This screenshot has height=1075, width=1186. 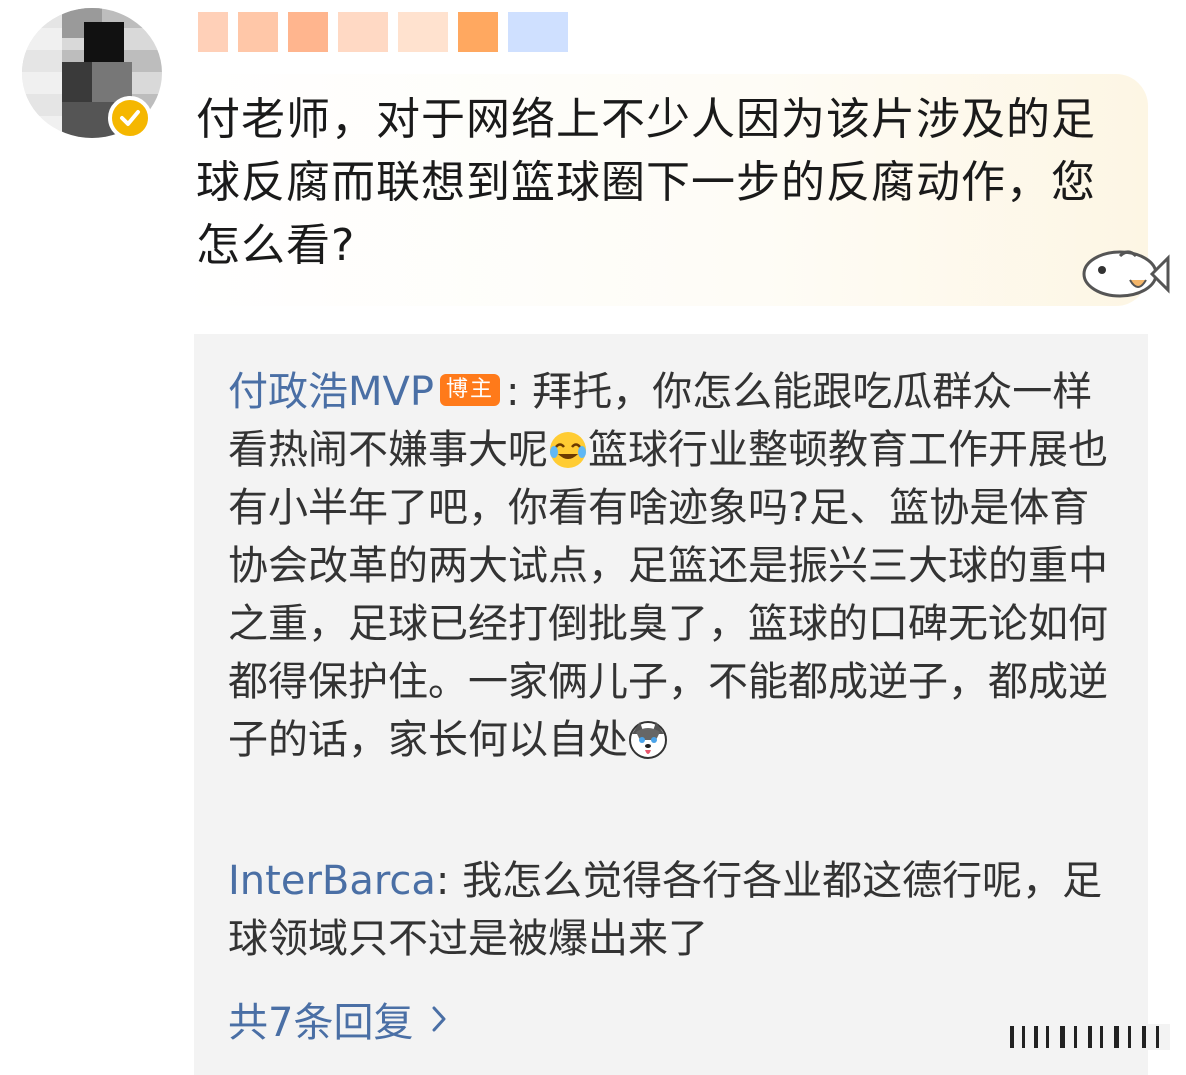 I want to click on chevron-right-icon, so click(x=439, y=1019).